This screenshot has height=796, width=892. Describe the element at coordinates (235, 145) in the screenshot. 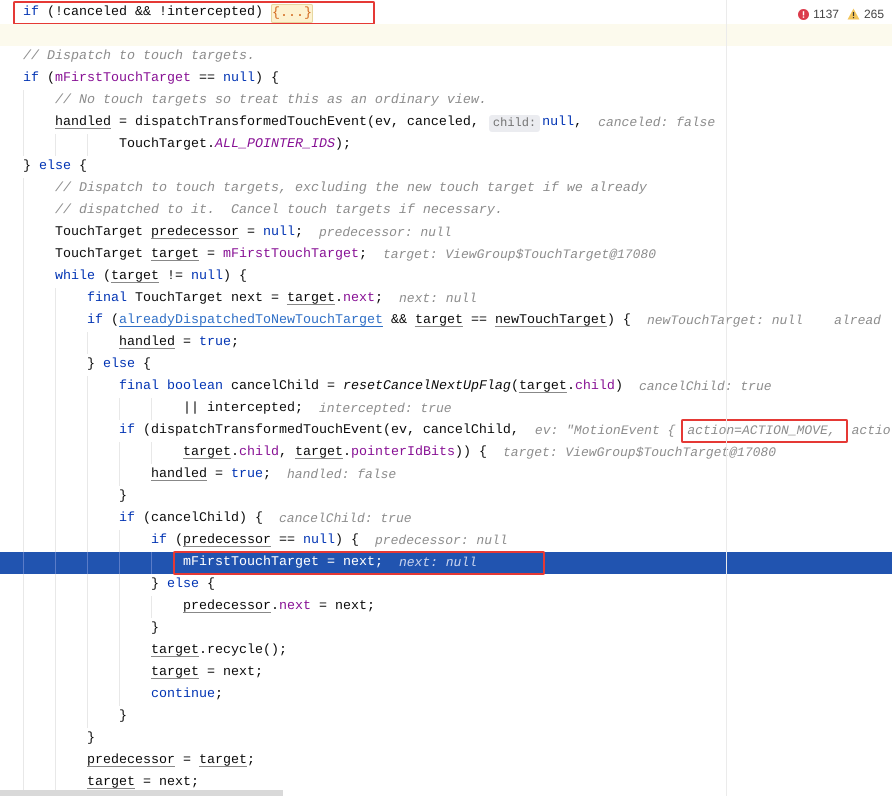

I see `code-text: TouchTarget.ALL_POINTER_IDS);` at that location.